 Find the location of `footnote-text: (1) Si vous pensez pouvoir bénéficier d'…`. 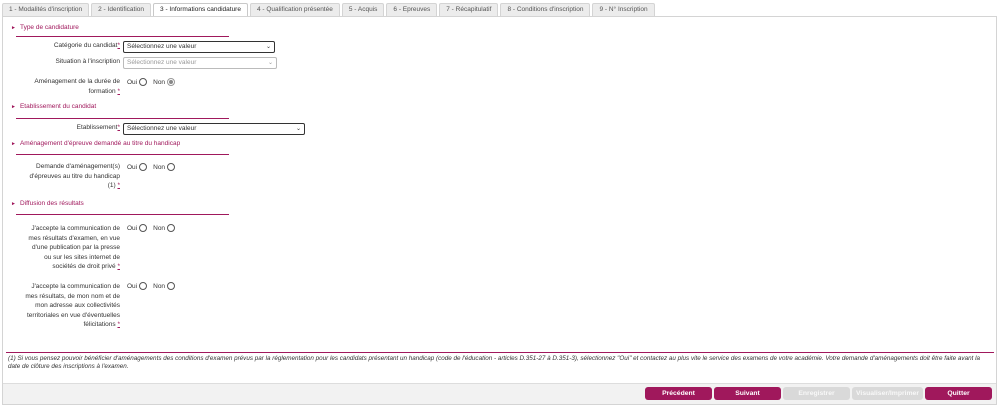

footnote-text: (1) Si vous pensez pouvoir bénéficier d'… is located at coordinates (494, 362).